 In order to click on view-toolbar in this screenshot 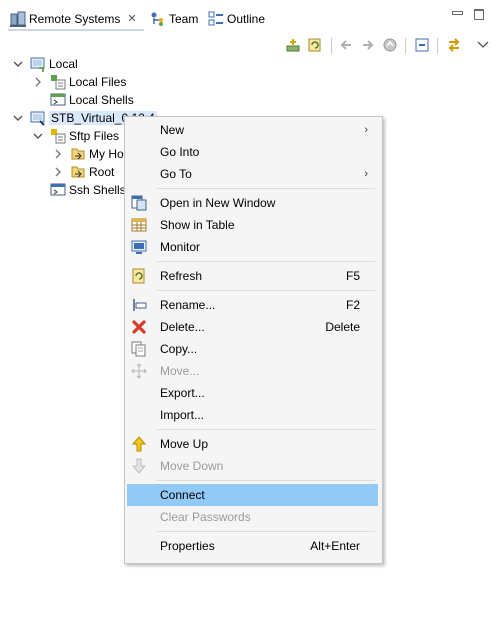, I will do `click(247, 46)`.